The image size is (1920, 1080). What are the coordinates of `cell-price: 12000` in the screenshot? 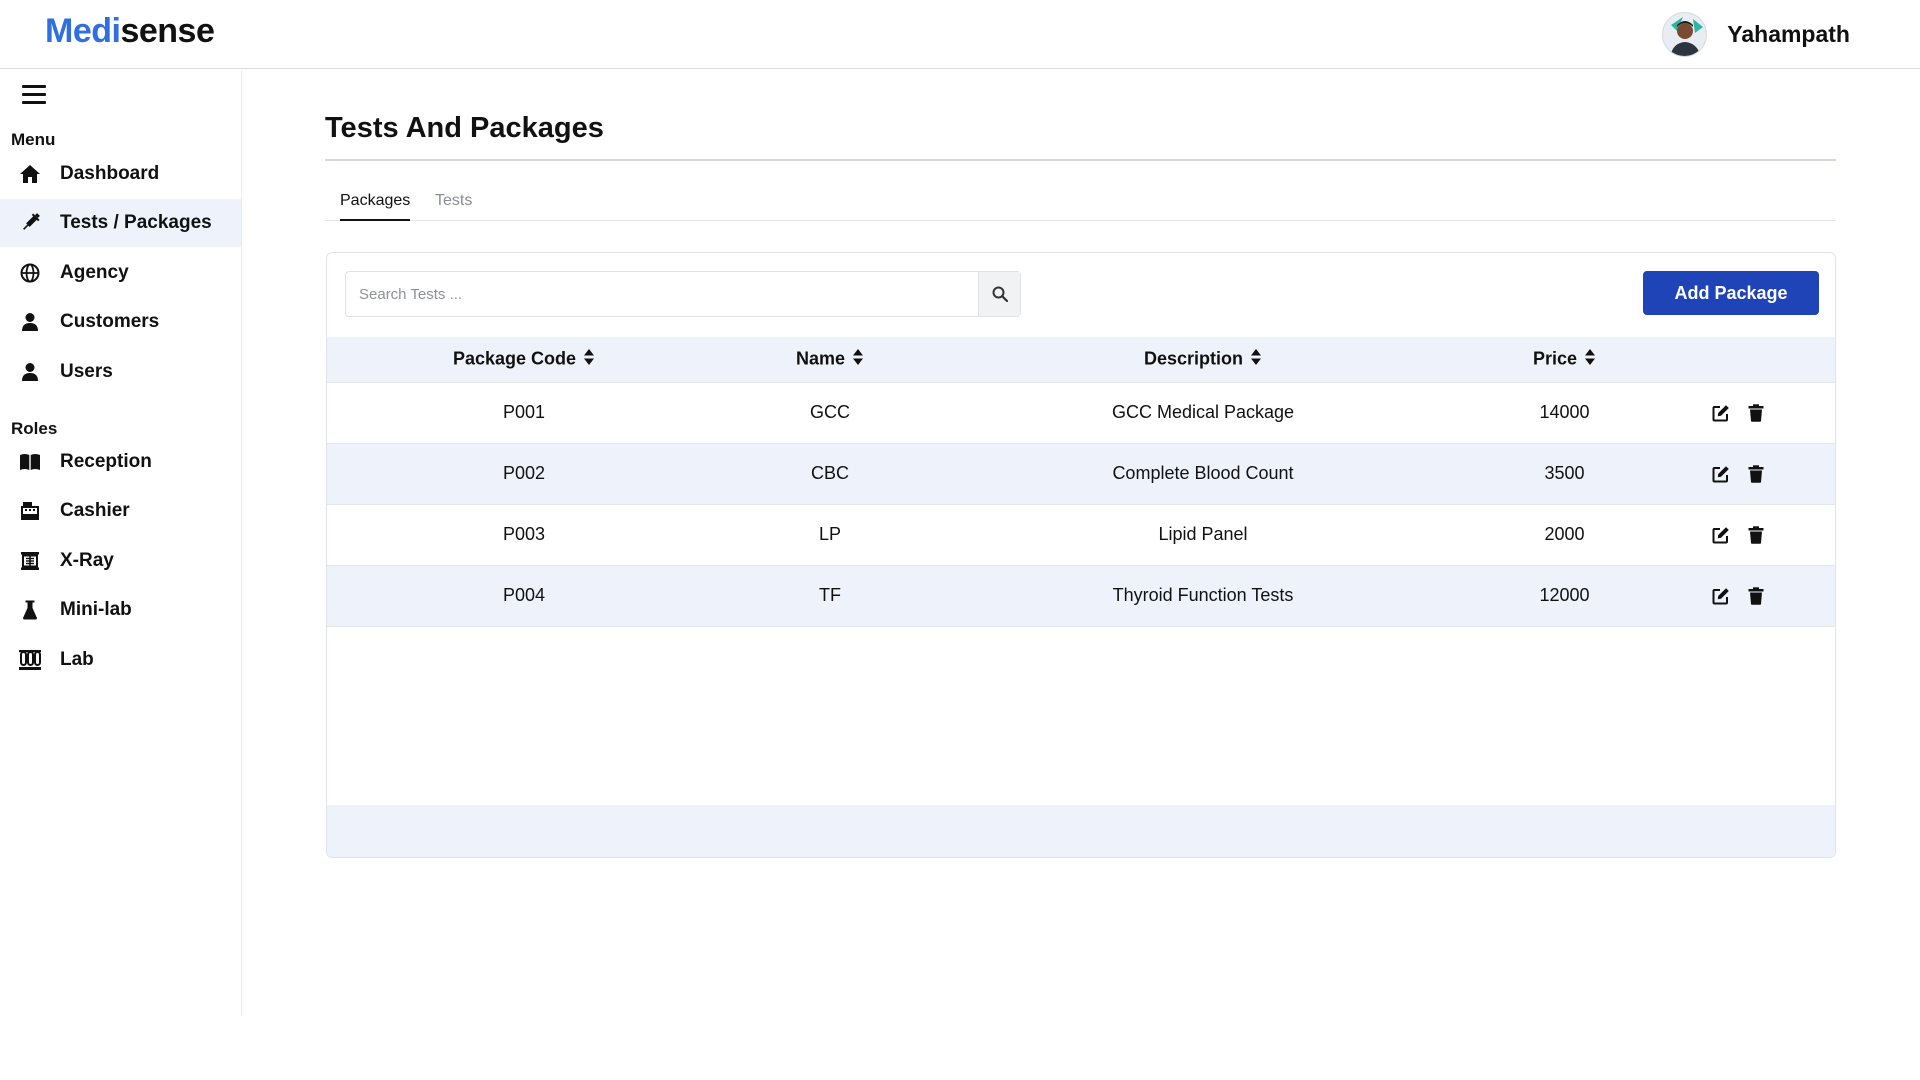 It's located at (1564, 595).